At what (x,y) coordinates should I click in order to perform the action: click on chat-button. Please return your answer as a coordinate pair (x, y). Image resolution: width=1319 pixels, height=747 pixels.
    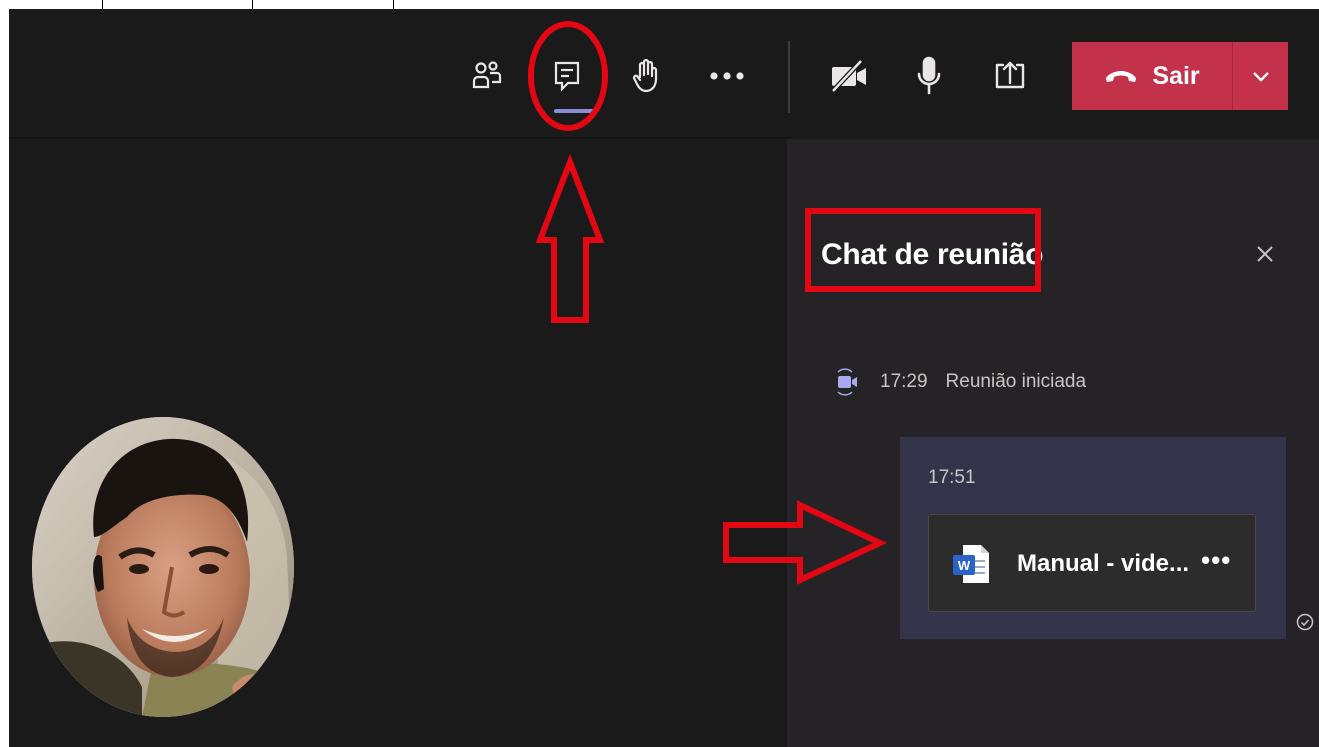
    Looking at the image, I should click on (567, 76).